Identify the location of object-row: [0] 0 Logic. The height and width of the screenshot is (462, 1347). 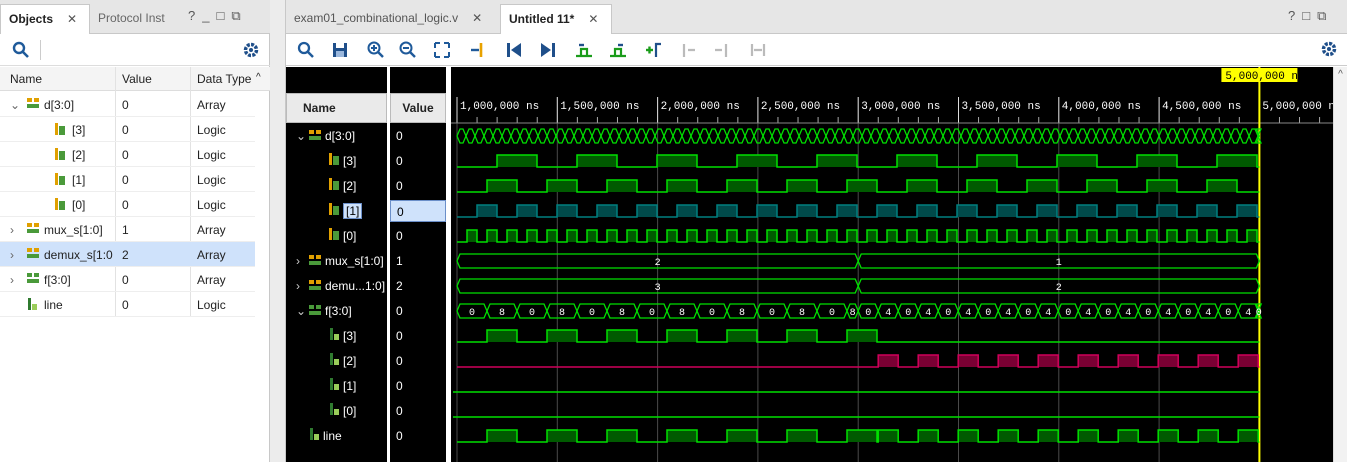
(127, 204).